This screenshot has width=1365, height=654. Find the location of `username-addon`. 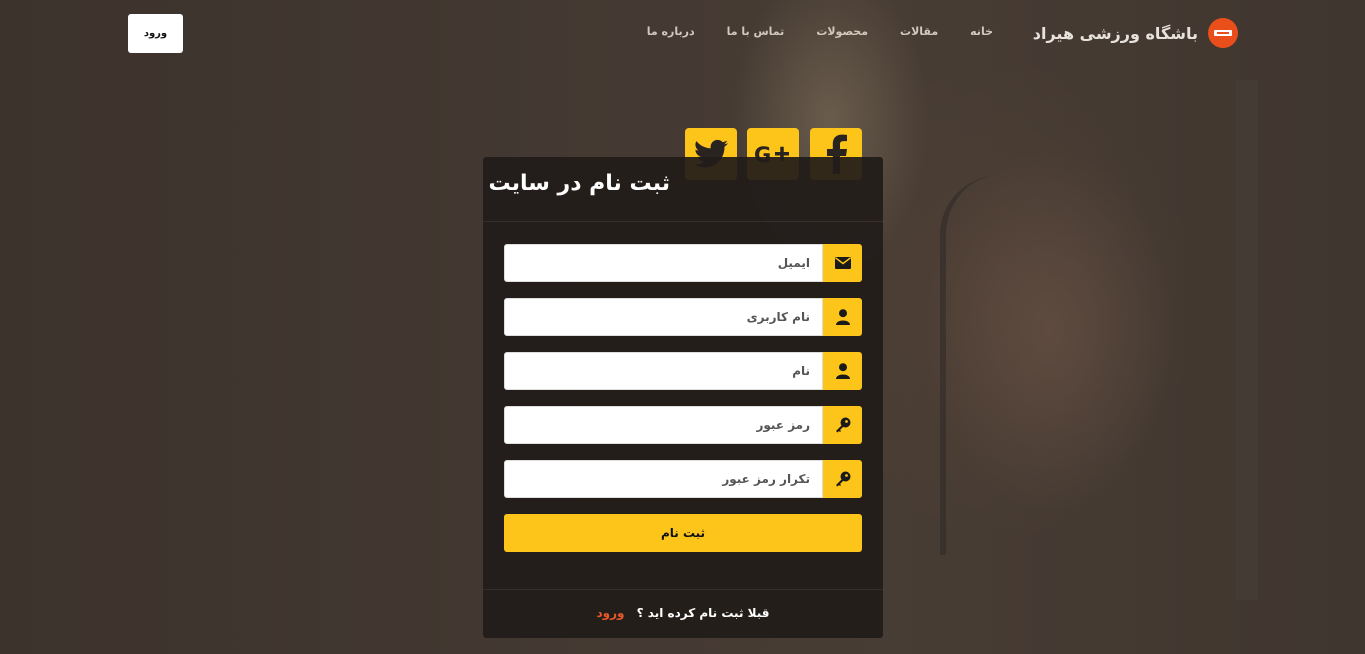

username-addon is located at coordinates (842, 317).